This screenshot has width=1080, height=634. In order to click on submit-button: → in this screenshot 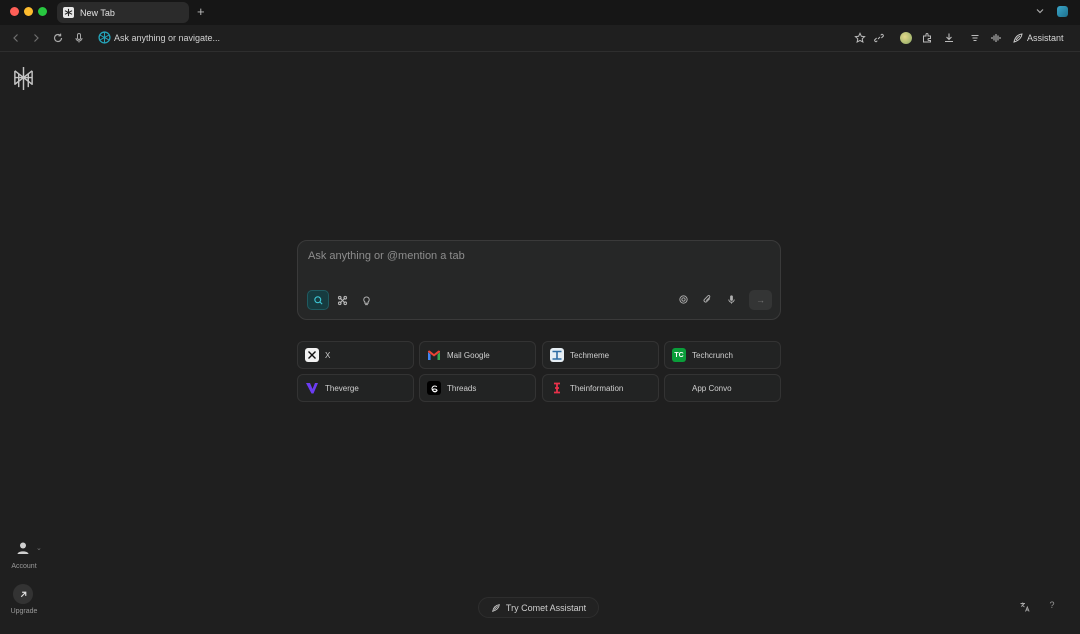, I will do `click(760, 300)`.